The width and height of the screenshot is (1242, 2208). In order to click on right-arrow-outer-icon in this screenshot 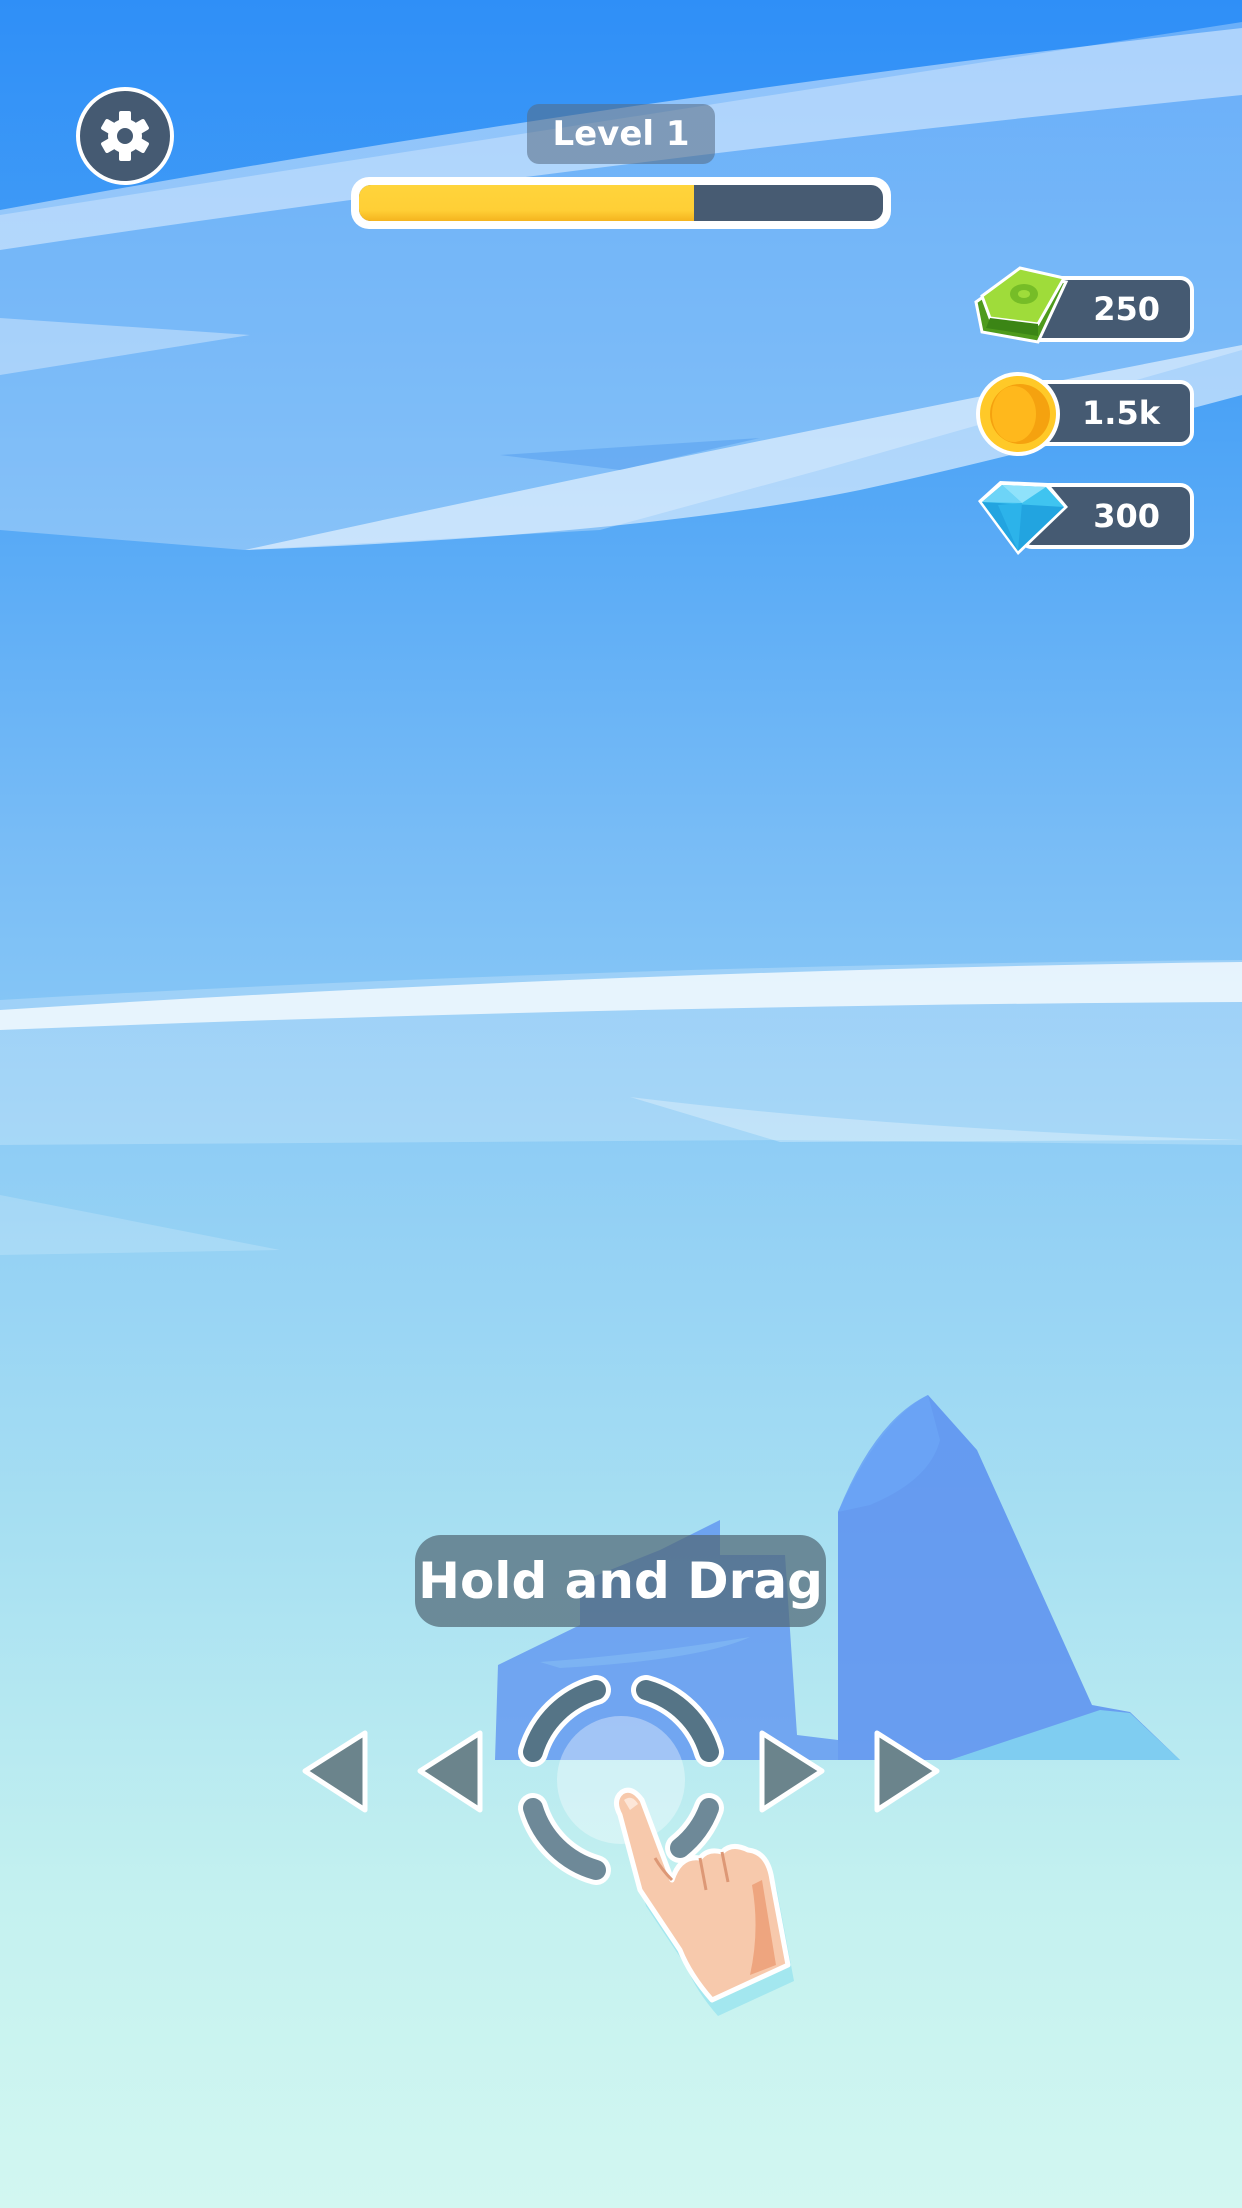, I will do `click(907, 1771)`.